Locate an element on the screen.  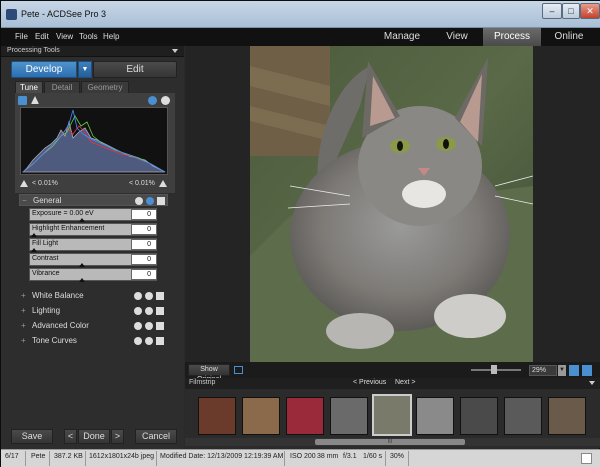
develop-menu-icon: ▼ is located at coordinates (85, 69).